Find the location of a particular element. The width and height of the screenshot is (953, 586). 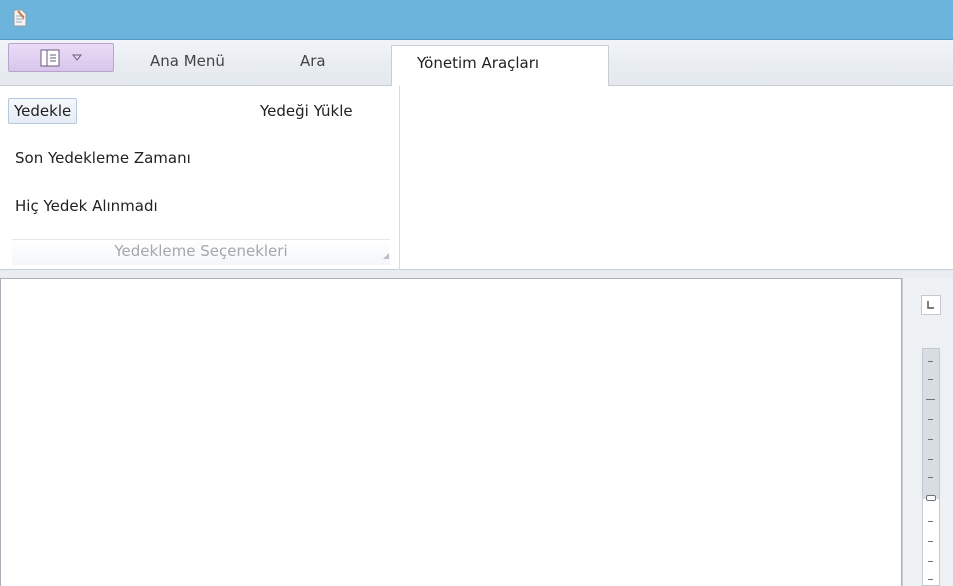

vertical-ruler is located at coordinates (931, 467).